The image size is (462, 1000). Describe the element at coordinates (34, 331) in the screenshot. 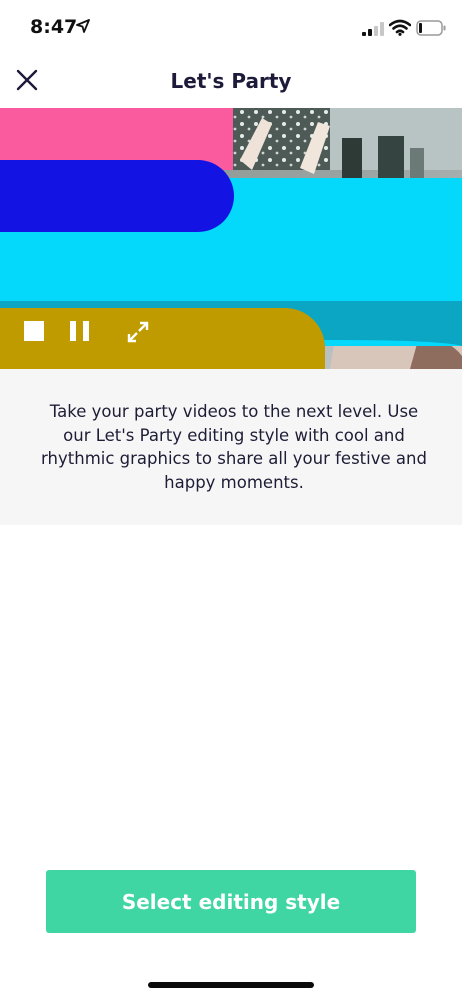

I see `stop-button` at that location.